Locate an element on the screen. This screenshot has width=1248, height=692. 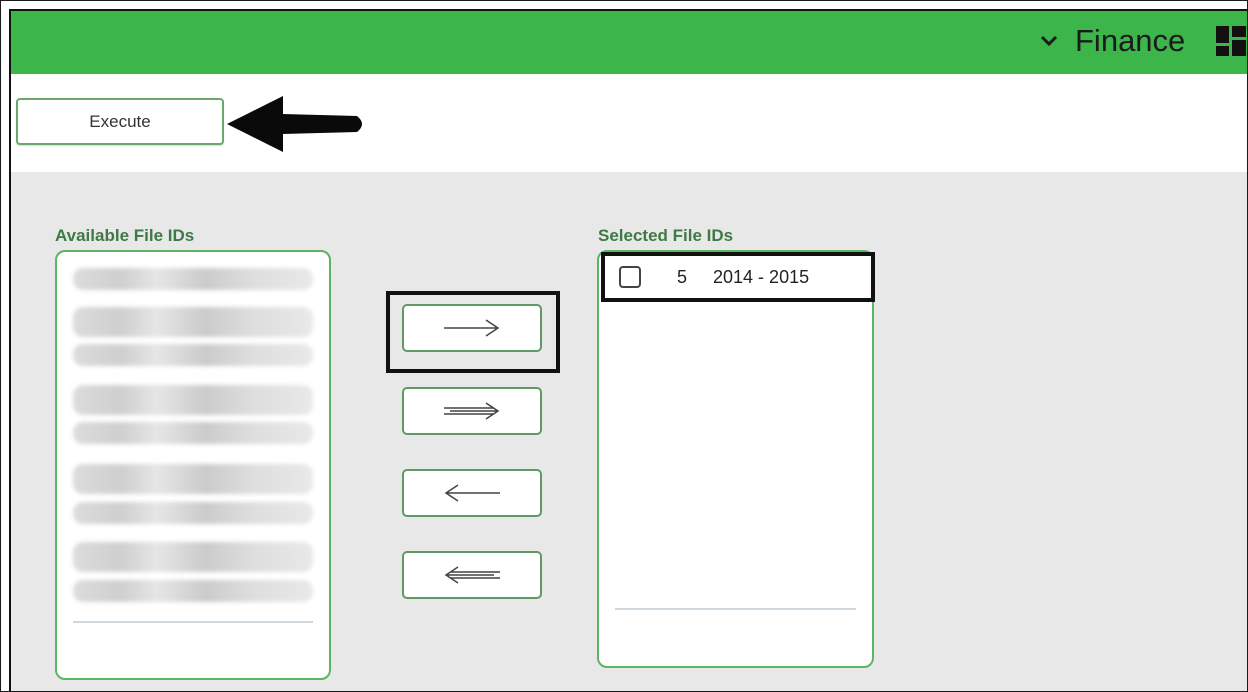
double-arrow-left-icon is located at coordinates (472, 575).